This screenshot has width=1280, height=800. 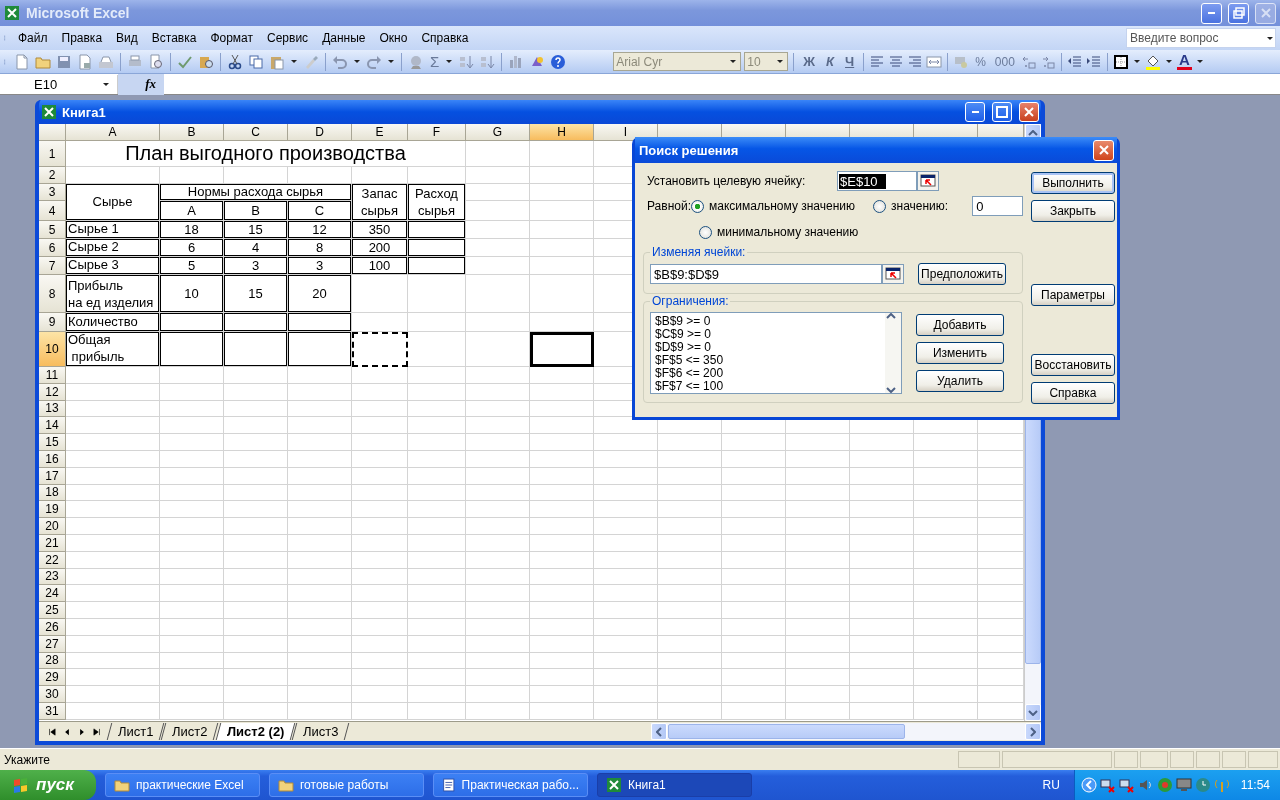 What do you see at coordinates (896, 61) in the screenshot?
I see `align-center-icon` at bounding box center [896, 61].